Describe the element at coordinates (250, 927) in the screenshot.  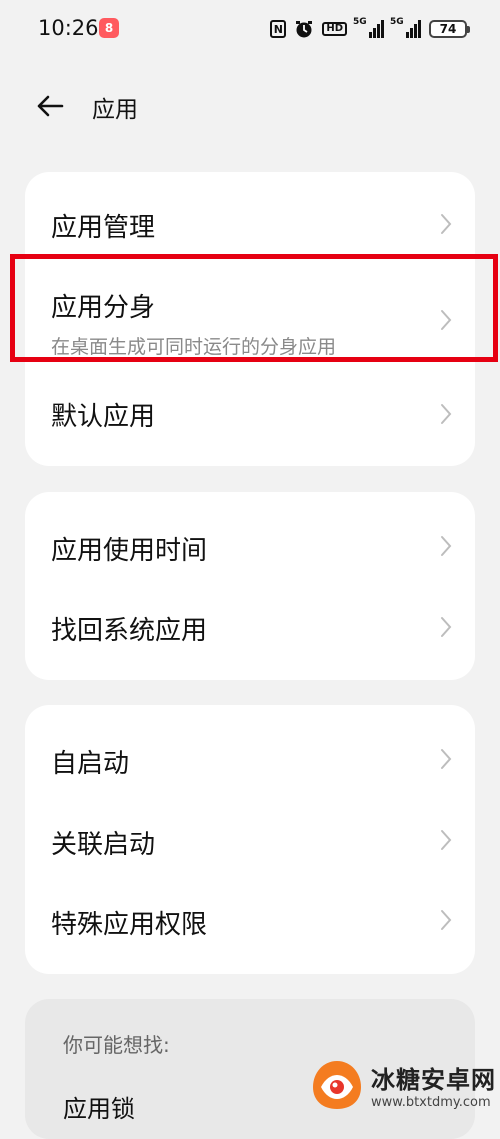
I see `list-item-special-app-permissions: 特殊应用权限` at that location.